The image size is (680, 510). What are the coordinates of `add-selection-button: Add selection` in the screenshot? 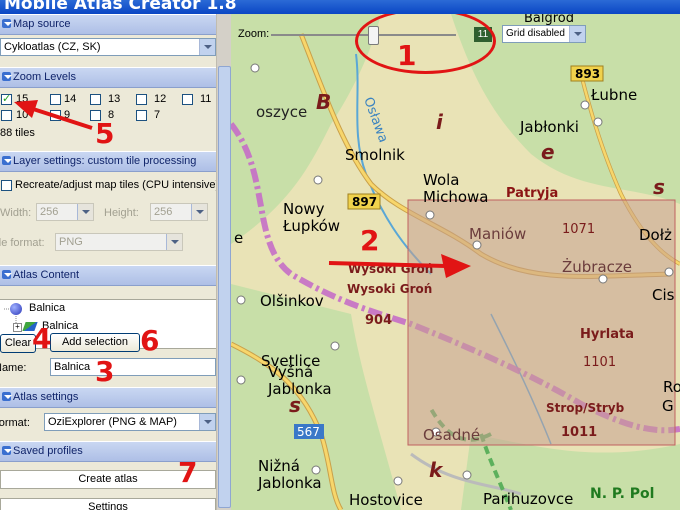 It's located at (95, 342).